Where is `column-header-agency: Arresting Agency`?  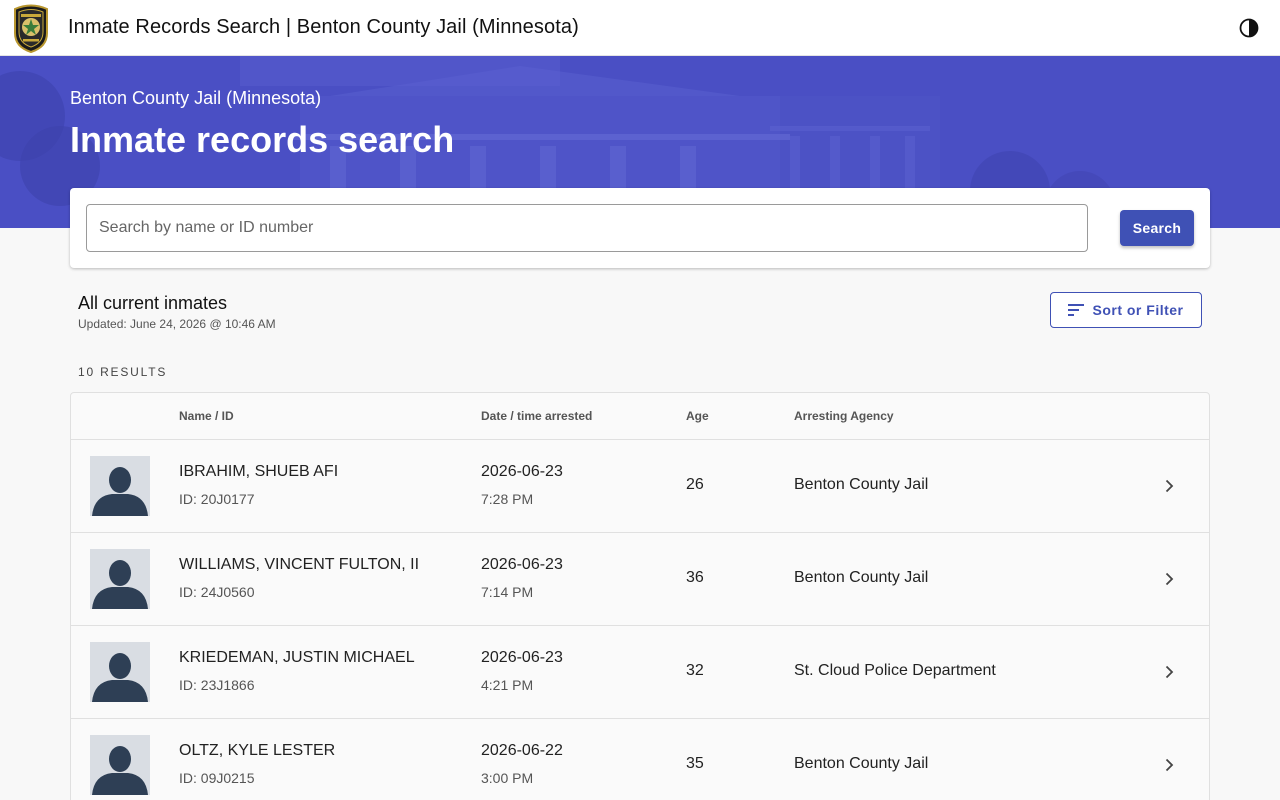
column-header-agency: Arresting Agency is located at coordinates (844, 416).